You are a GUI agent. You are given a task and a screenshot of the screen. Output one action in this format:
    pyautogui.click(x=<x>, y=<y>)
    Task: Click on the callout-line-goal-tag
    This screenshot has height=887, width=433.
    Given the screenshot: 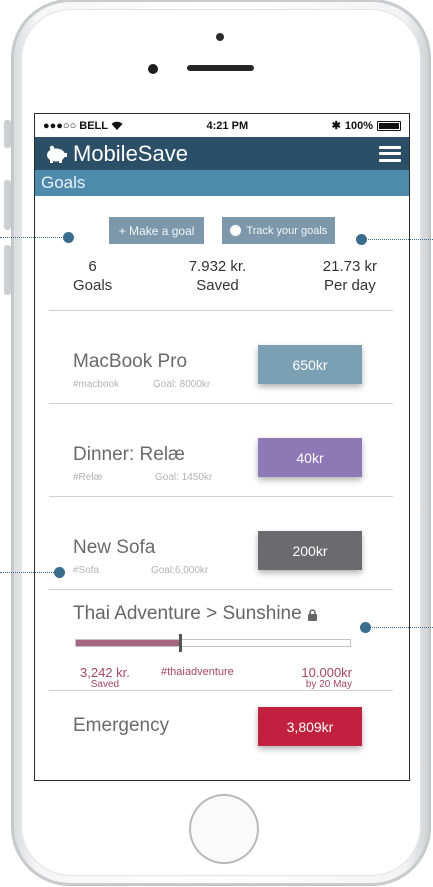 What is the action you would take?
    pyautogui.click(x=29, y=572)
    